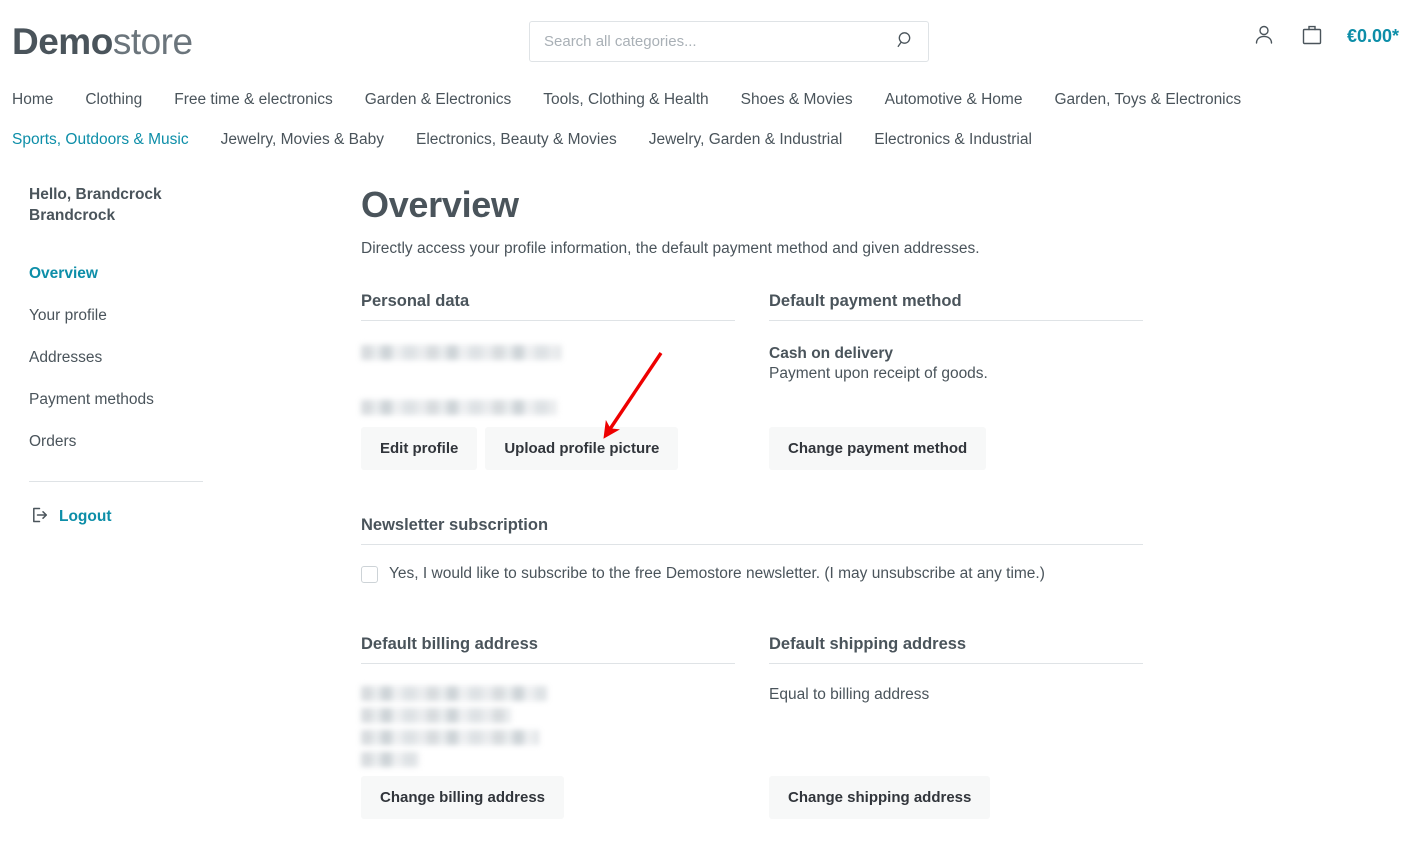 The image size is (1413, 854). I want to click on site-logo: Demostore, so click(102, 41).